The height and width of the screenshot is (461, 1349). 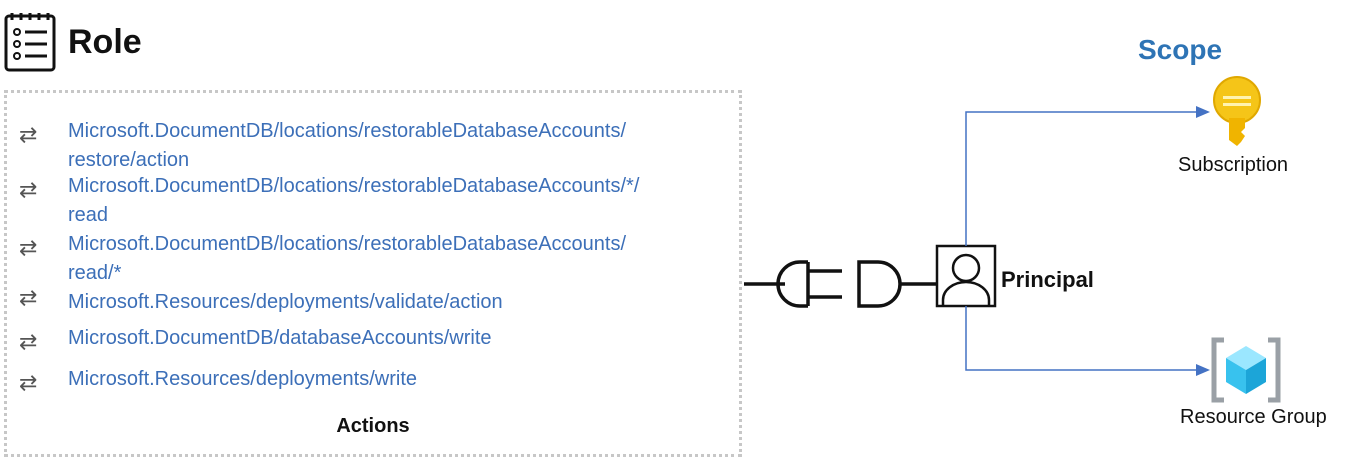 What do you see at coordinates (1237, 111) in the screenshot?
I see `key-icon` at bounding box center [1237, 111].